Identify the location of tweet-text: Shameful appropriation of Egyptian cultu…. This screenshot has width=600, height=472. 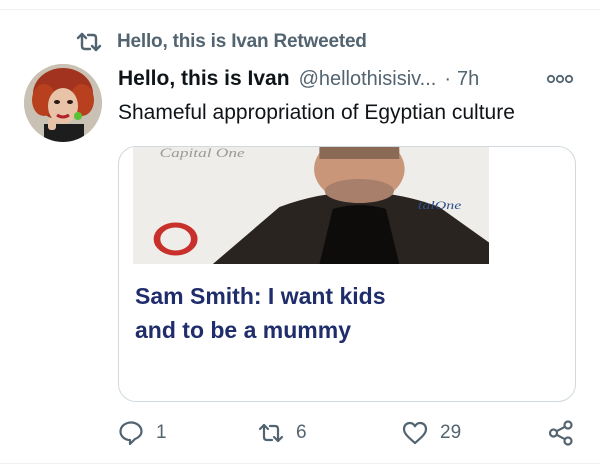
(316, 112).